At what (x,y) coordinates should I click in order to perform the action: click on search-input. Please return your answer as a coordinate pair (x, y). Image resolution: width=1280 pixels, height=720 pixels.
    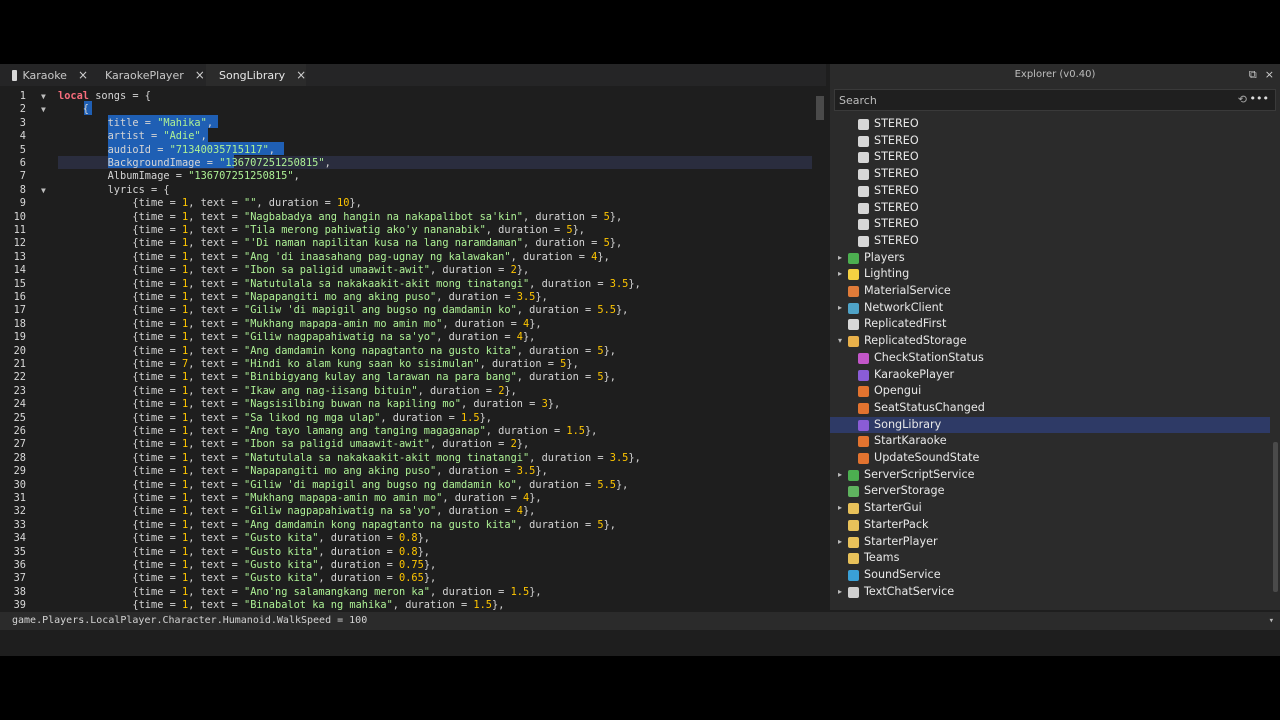
    Looking at the image, I should click on (1029, 100).